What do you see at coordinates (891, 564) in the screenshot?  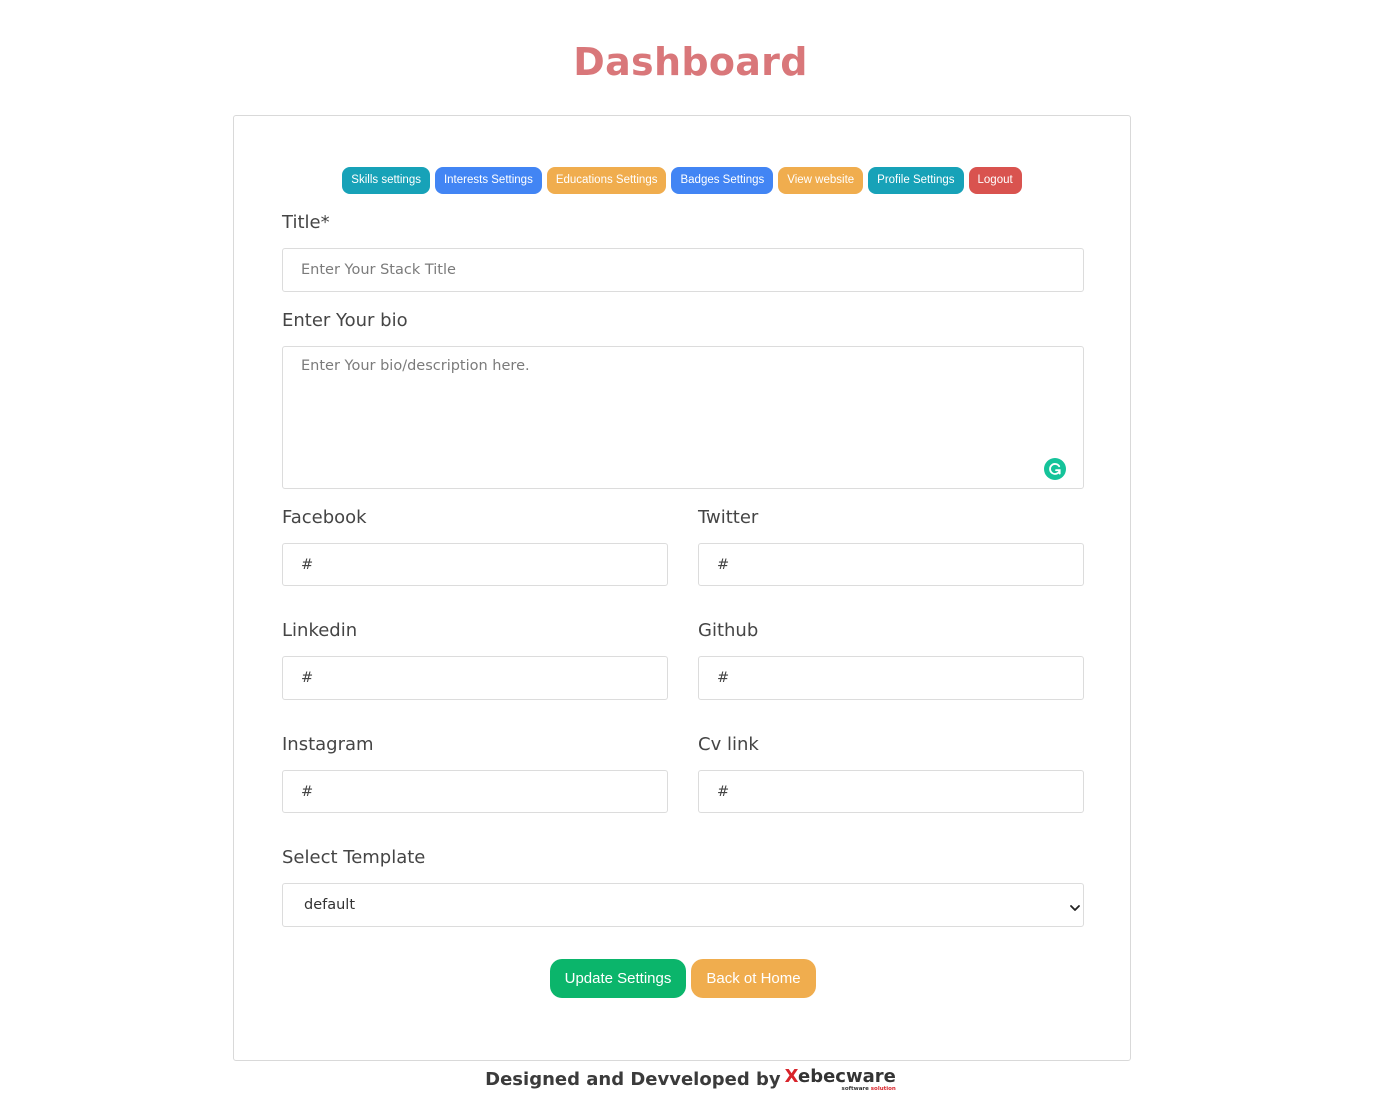 I see `twitter-input` at bounding box center [891, 564].